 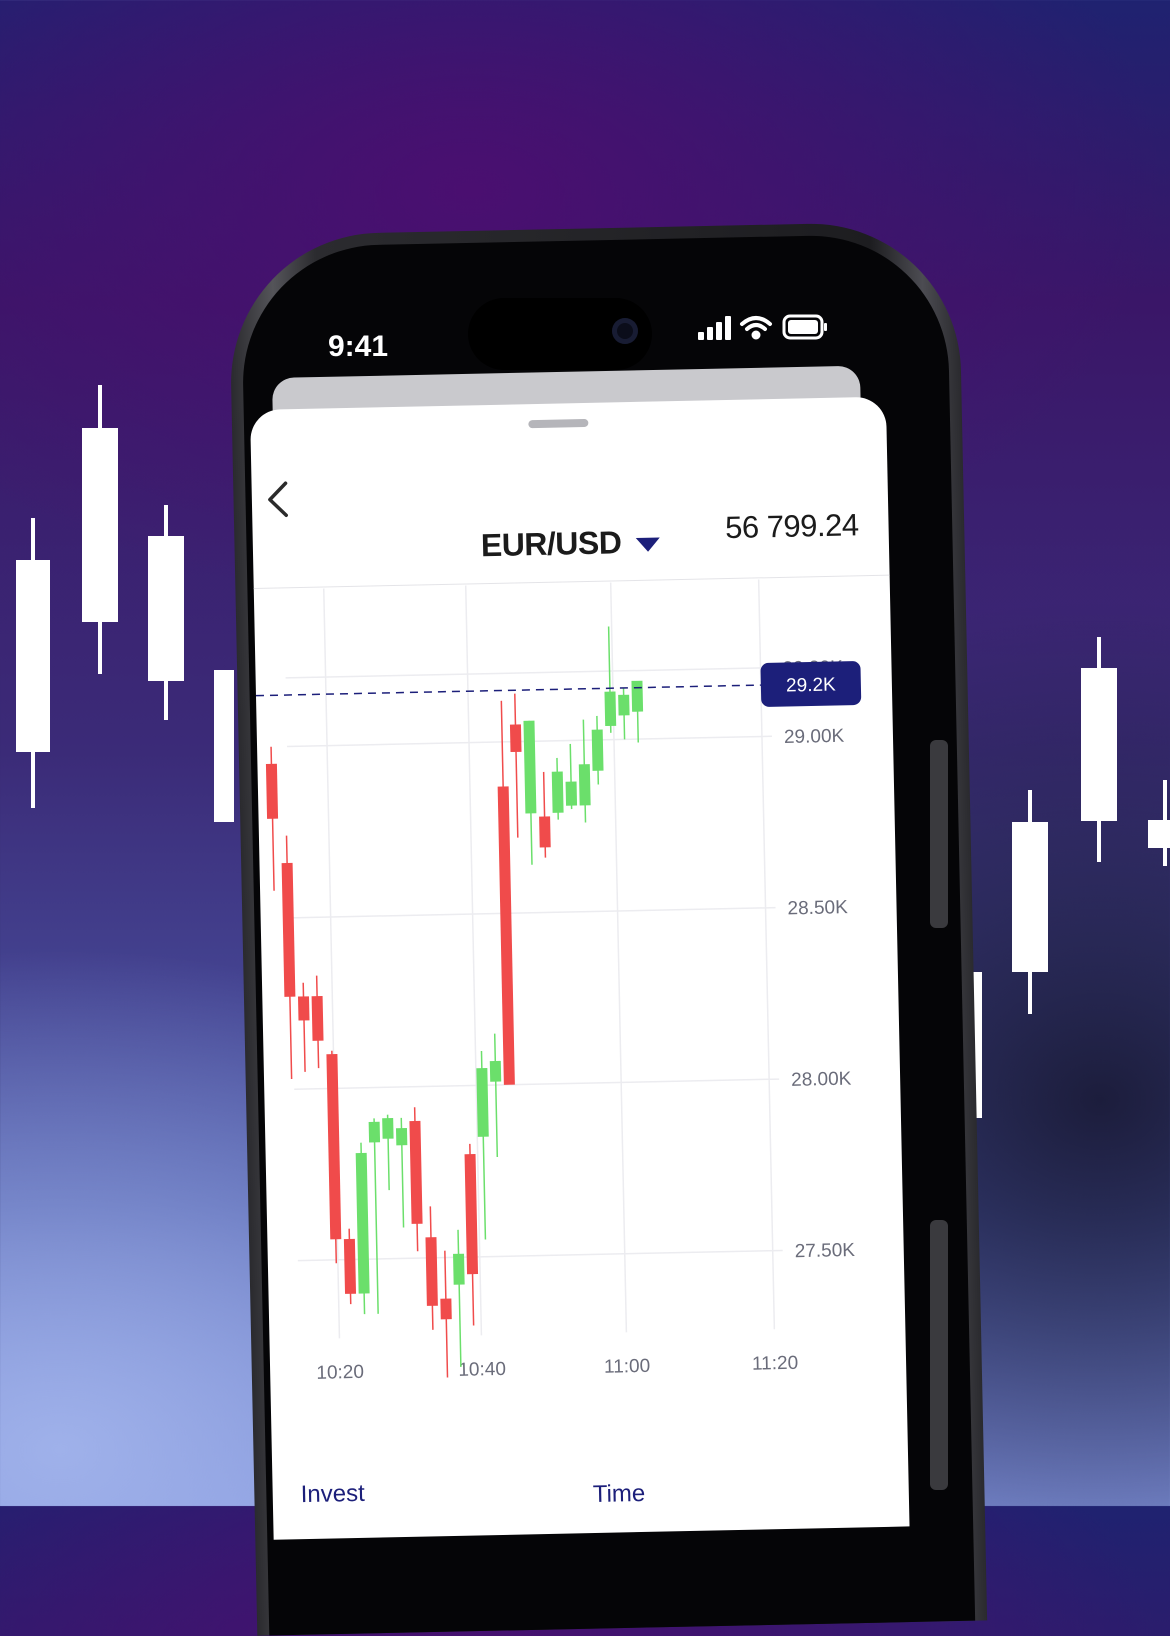 What do you see at coordinates (791, 526) in the screenshot?
I see `current-price: 56 799.24` at bounding box center [791, 526].